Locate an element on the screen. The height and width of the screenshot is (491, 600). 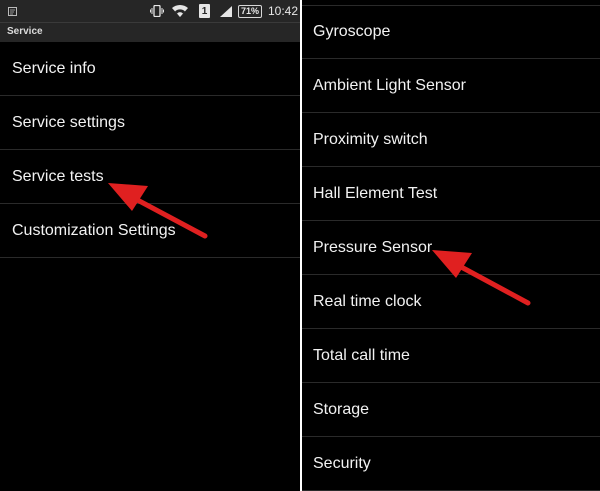
title-bar: Service is located at coordinates (150, 32).